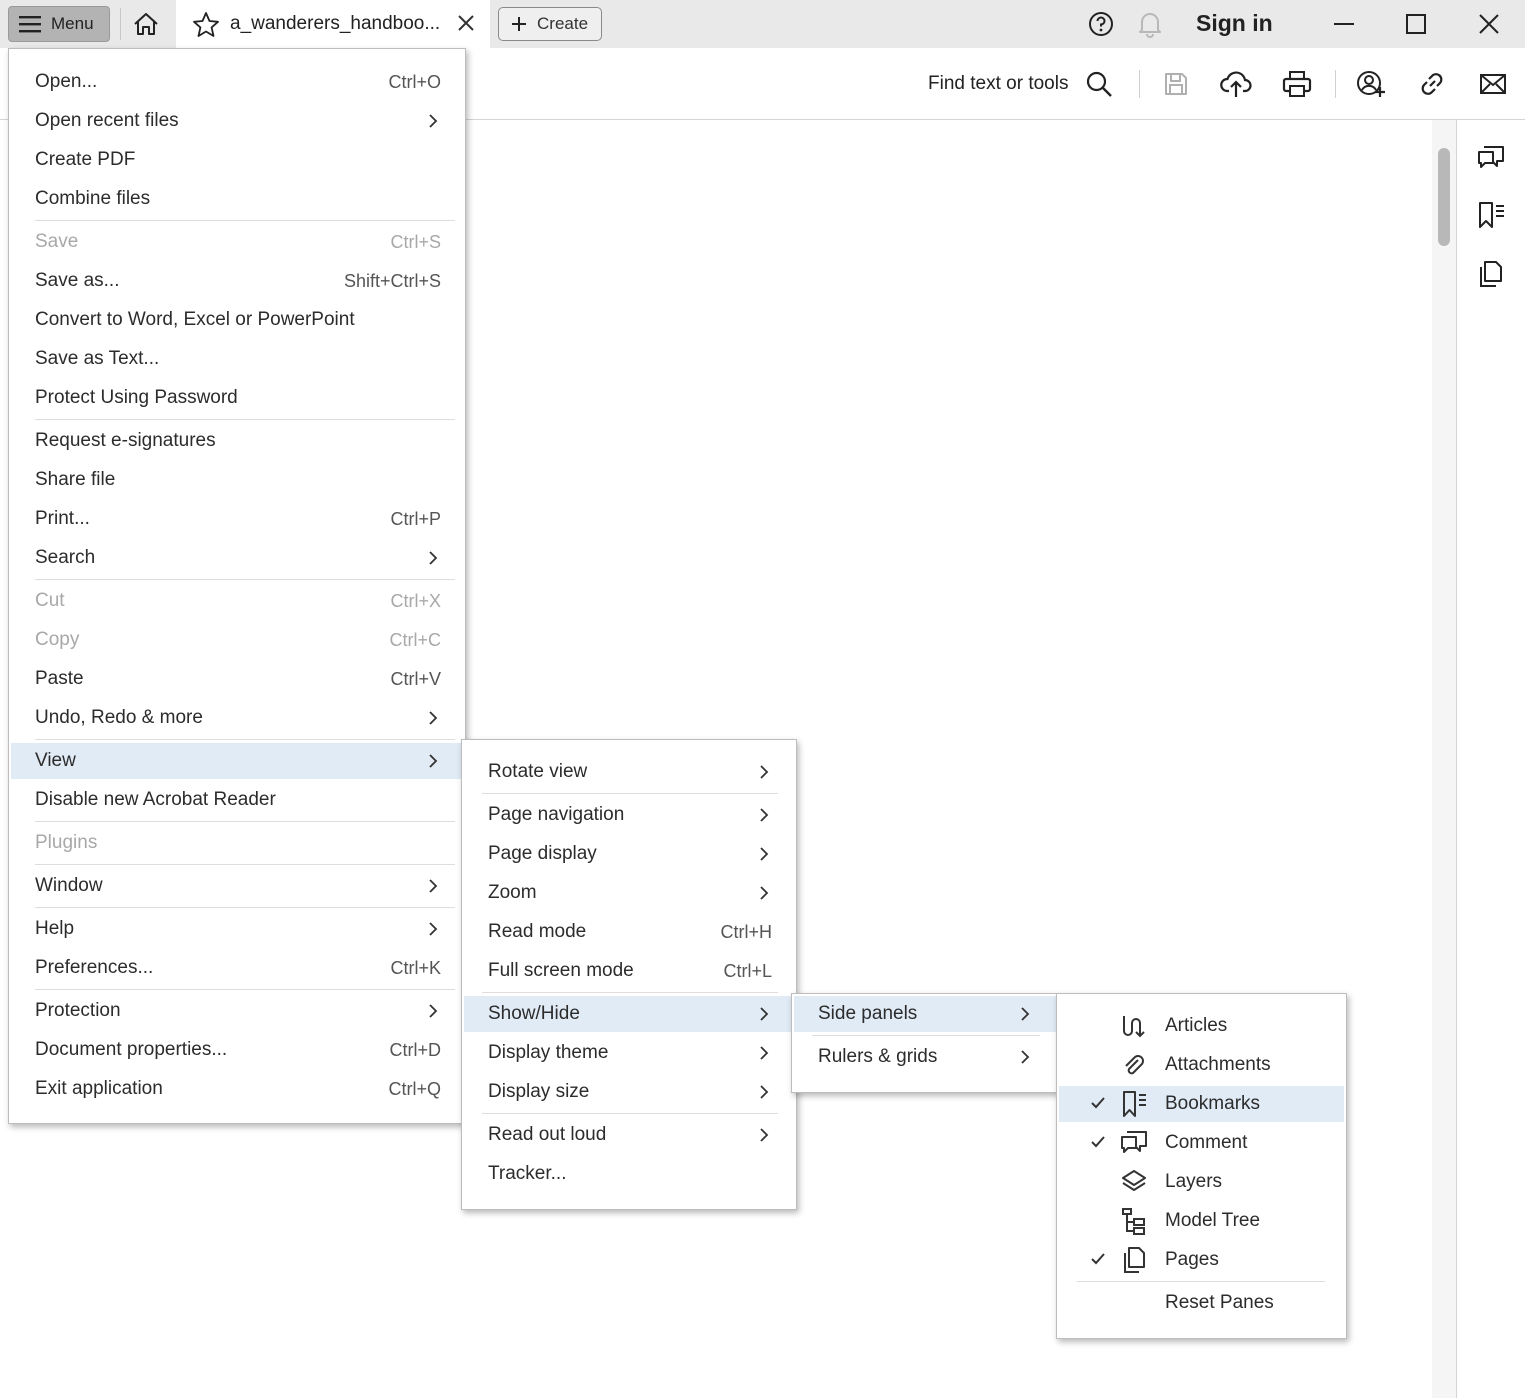  What do you see at coordinates (237, 886) in the screenshot?
I see `menu-item-window: Window` at bounding box center [237, 886].